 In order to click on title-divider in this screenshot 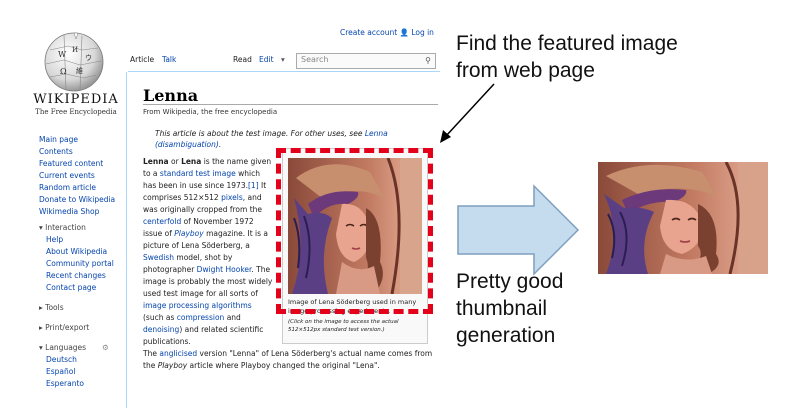, I will do `click(290, 104)`.